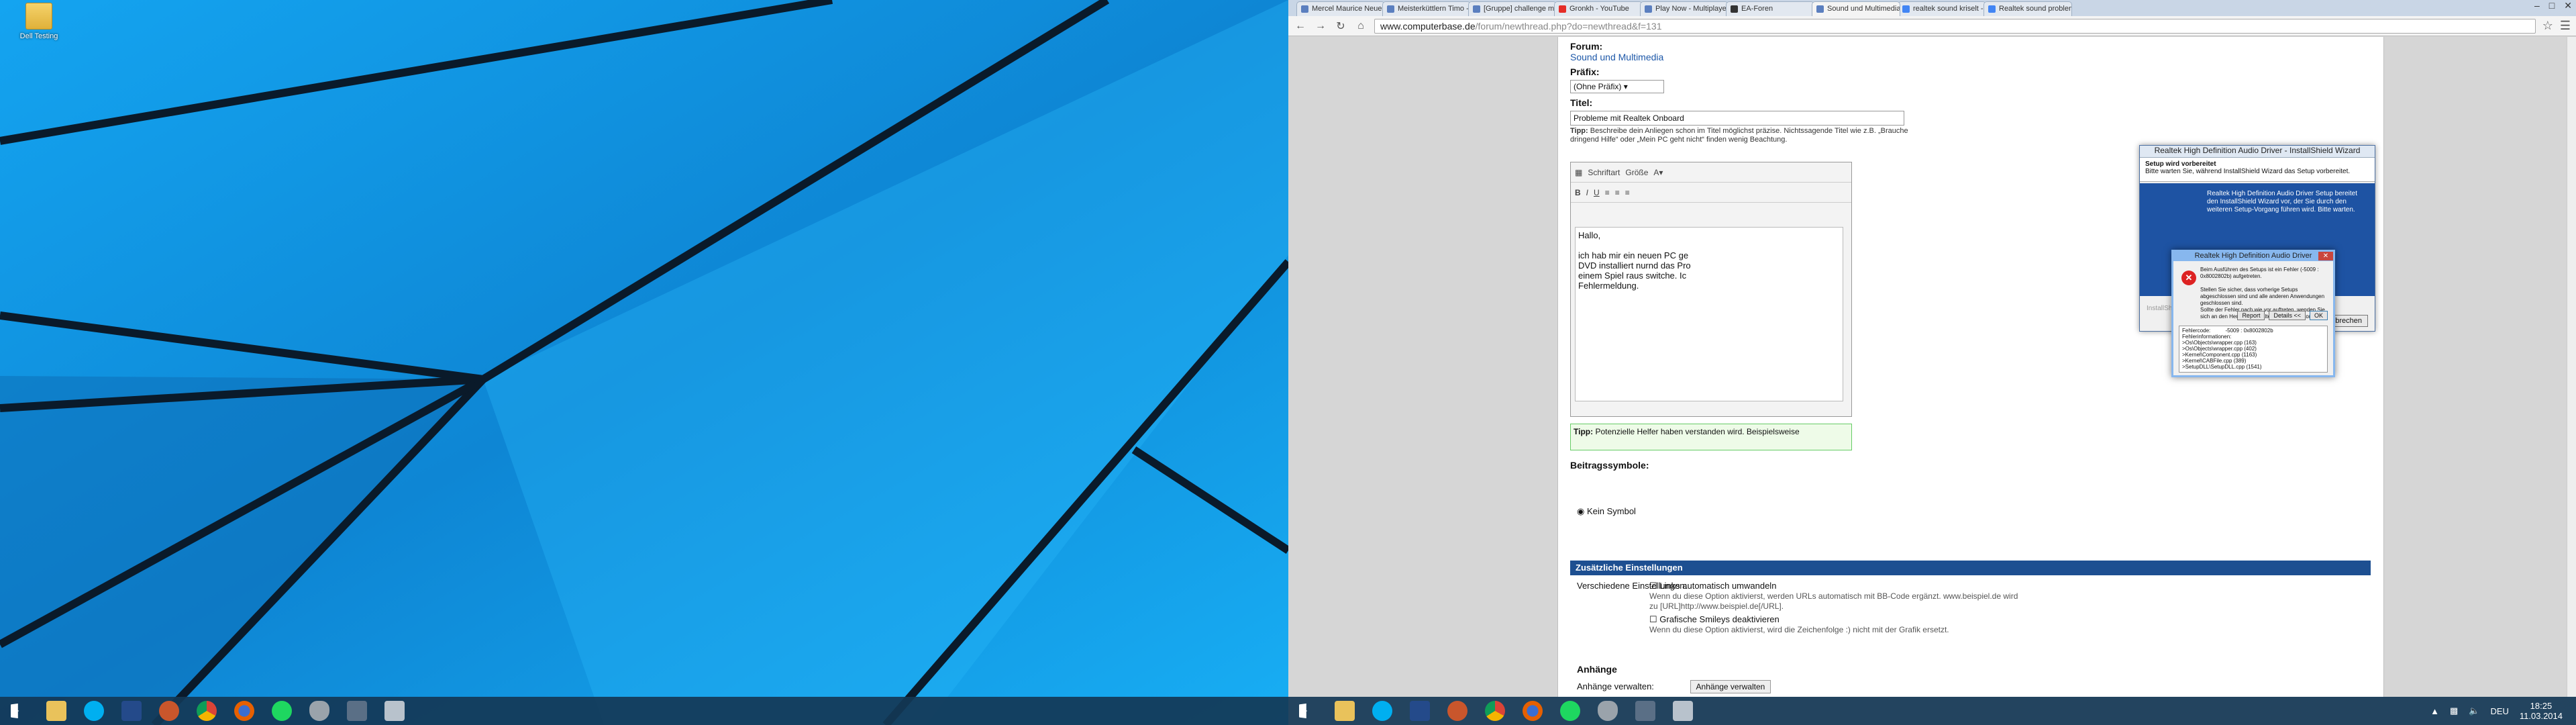 The height and width of the screenshot is (725, 2576). Describe the element at coordinates (1578, 172) in the screenshot. I see `editor-mode-icon: ▦` at that location.